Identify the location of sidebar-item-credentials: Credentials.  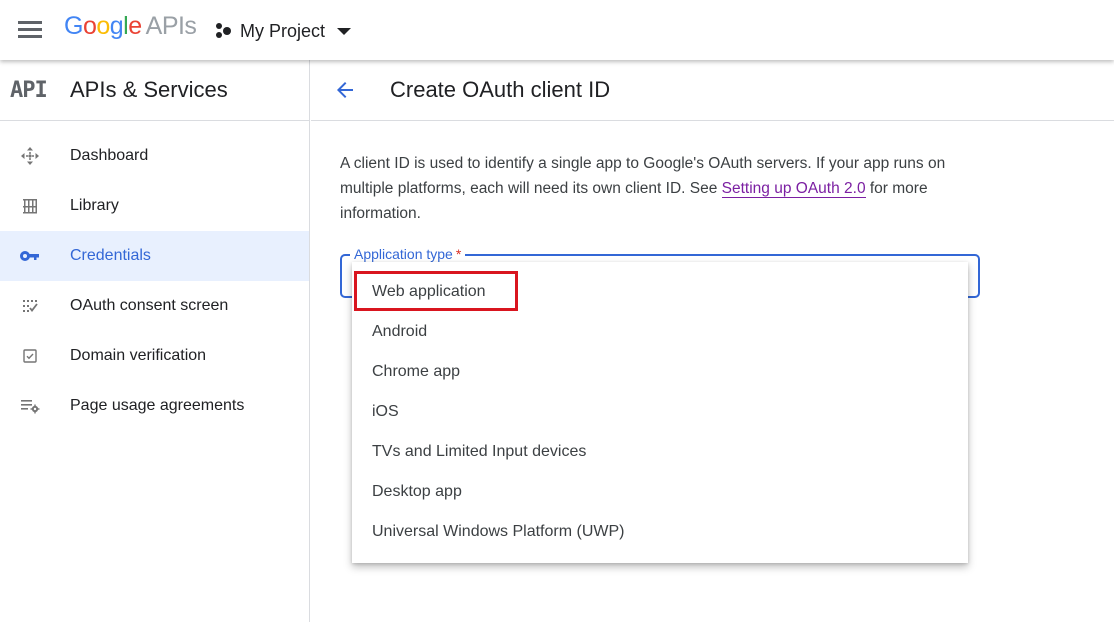
(154, 256).